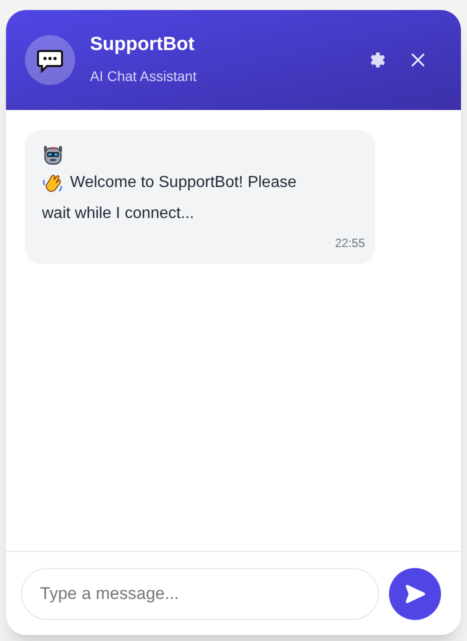 The image size is (467, 641). What do you see at coordinates (53, 155) in the screenshot?
I see `robot-icon` at bounding box center [53, 155].